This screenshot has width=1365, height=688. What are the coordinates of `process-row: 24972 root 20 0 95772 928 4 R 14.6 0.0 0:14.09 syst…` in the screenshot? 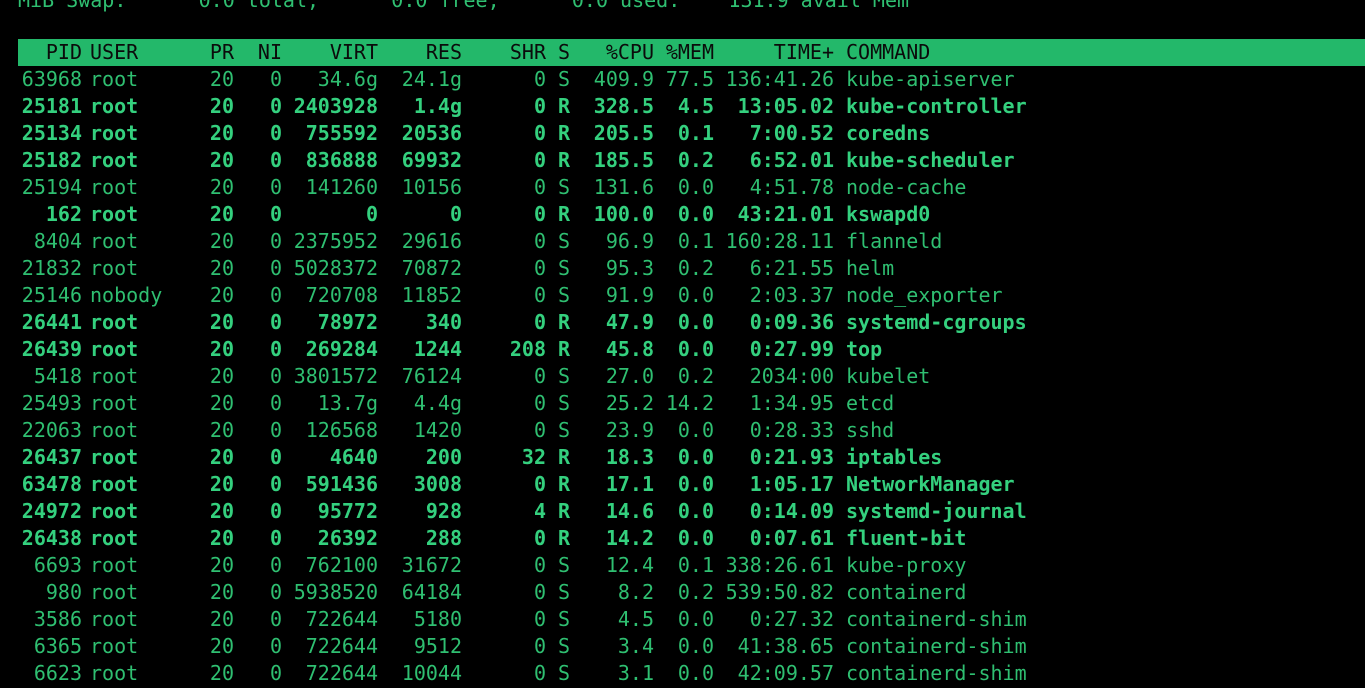 It's located at (691, 511).